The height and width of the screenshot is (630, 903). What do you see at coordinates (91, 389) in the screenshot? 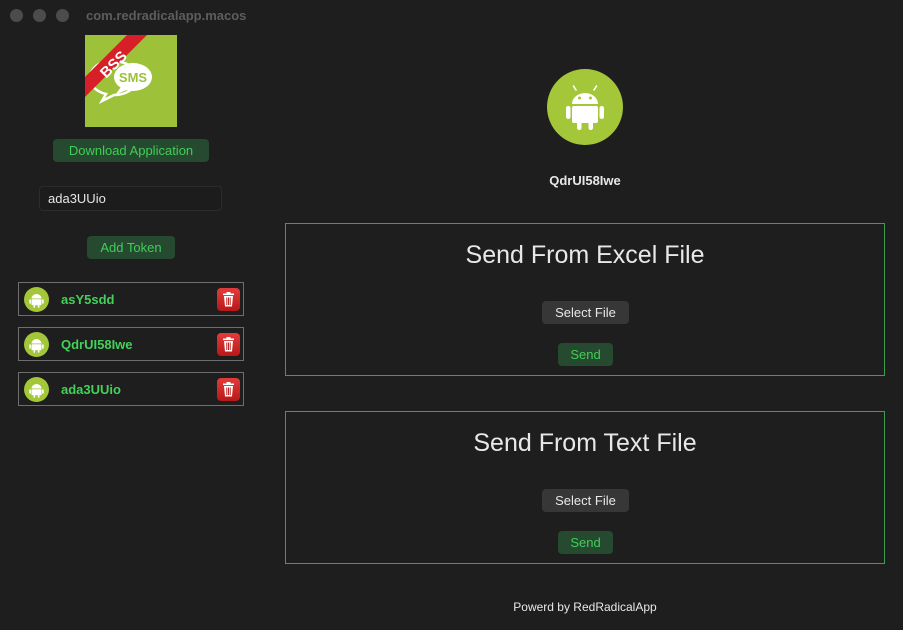
I see `token-name: ada3UUio` at bounding box center [91, 389].